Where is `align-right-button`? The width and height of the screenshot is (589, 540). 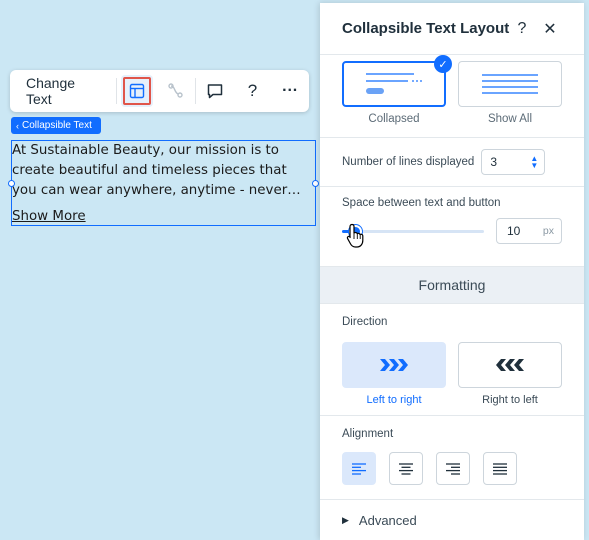
align-right-button is located at coordinates (453, 468).